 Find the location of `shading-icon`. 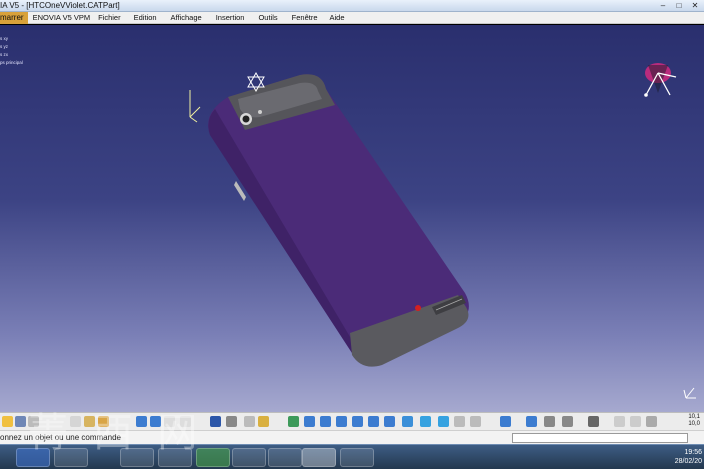

shading-icon is located at coordinates (425, 421).